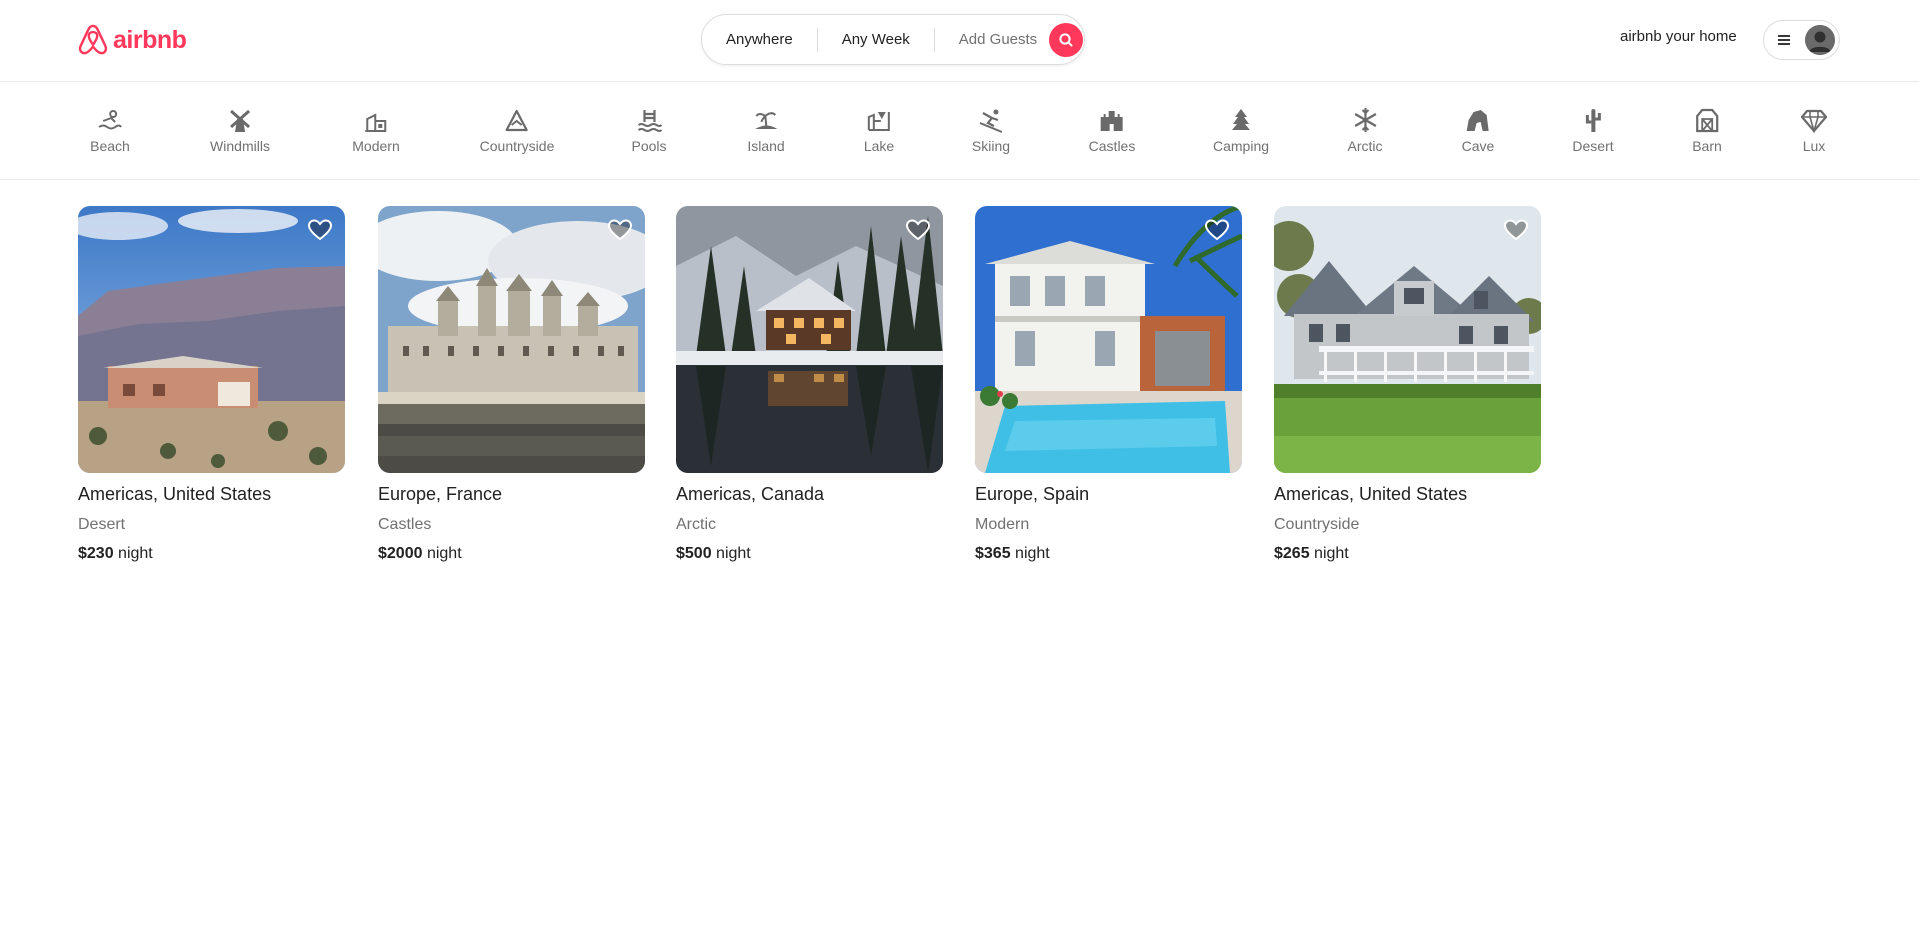 This screenshot has height=930, width=1919. Describe the element at coordinates (1478, 146) in the screenshot. I see `category-label: Cave` at that location.